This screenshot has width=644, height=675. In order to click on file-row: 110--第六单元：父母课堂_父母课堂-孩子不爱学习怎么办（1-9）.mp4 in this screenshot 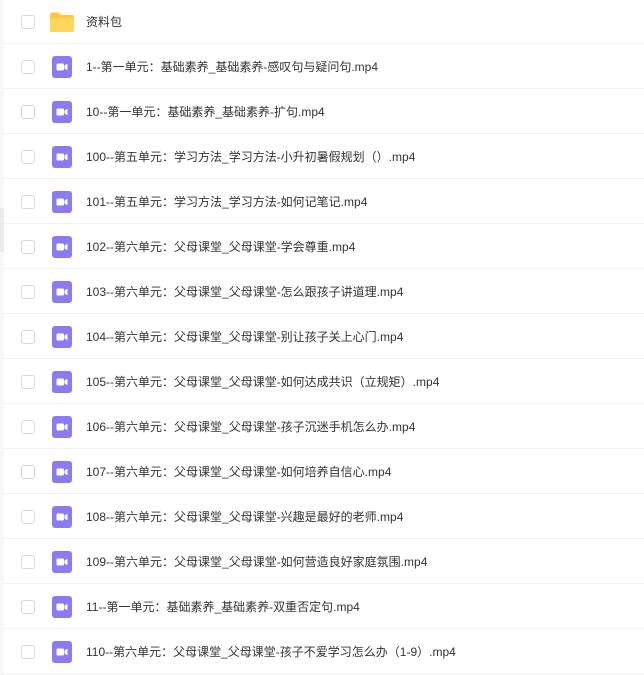, I will do `click(324, 652)`.